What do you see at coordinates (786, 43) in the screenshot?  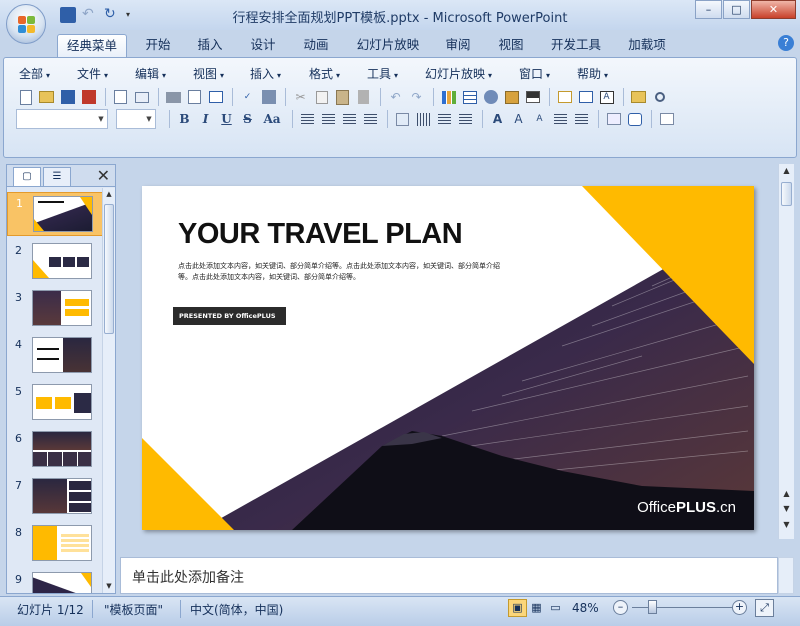 I see `help-icon: ?` at bounding box center [786, 43].